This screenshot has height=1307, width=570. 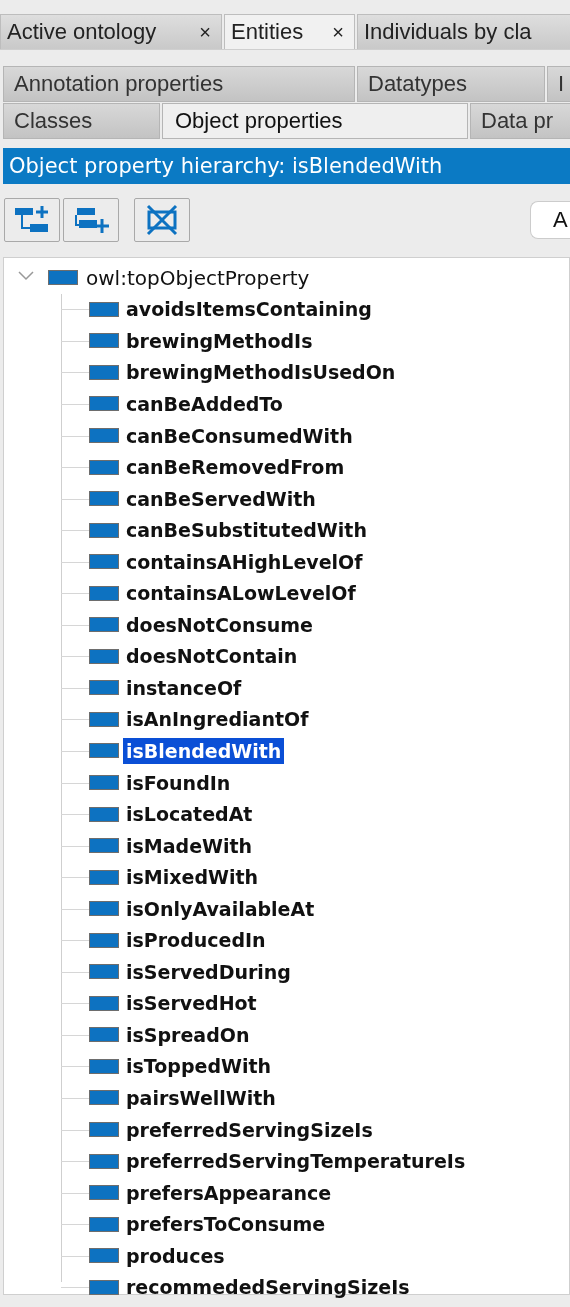 I want to click on tab: Data pr, so click(x=520, y=121).